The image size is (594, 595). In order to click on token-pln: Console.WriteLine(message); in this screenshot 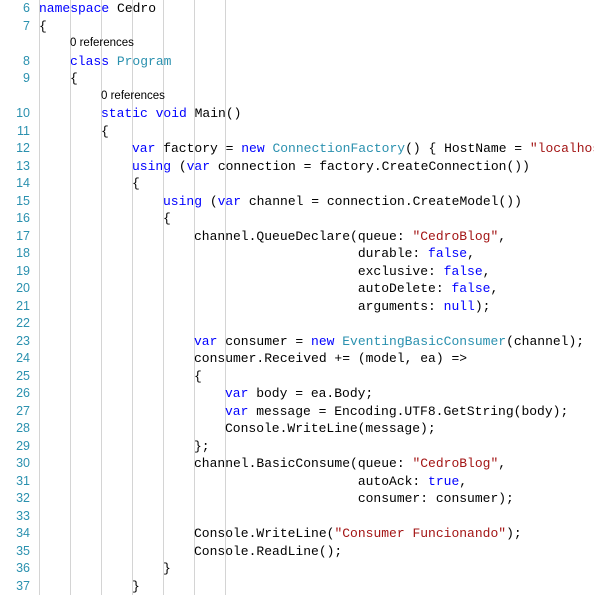, I will do `click(330, 428)`.